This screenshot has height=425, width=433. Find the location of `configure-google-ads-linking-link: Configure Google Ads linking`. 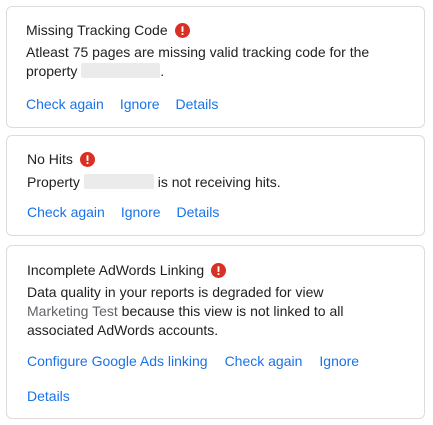

configure-google-ads-linking-link: Configure Google Ads linking is located at coordinates (117, 361).